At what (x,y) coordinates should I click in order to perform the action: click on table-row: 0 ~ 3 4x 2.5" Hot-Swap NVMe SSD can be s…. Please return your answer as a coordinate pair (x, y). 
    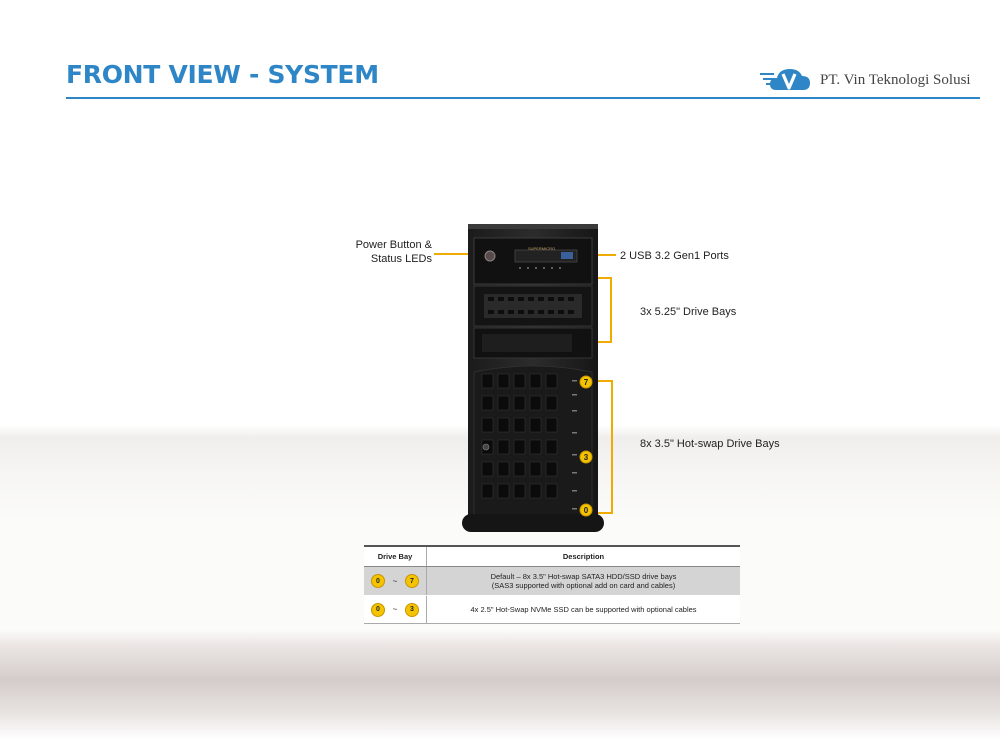
    Looking at the image, I should click on (552, 609).